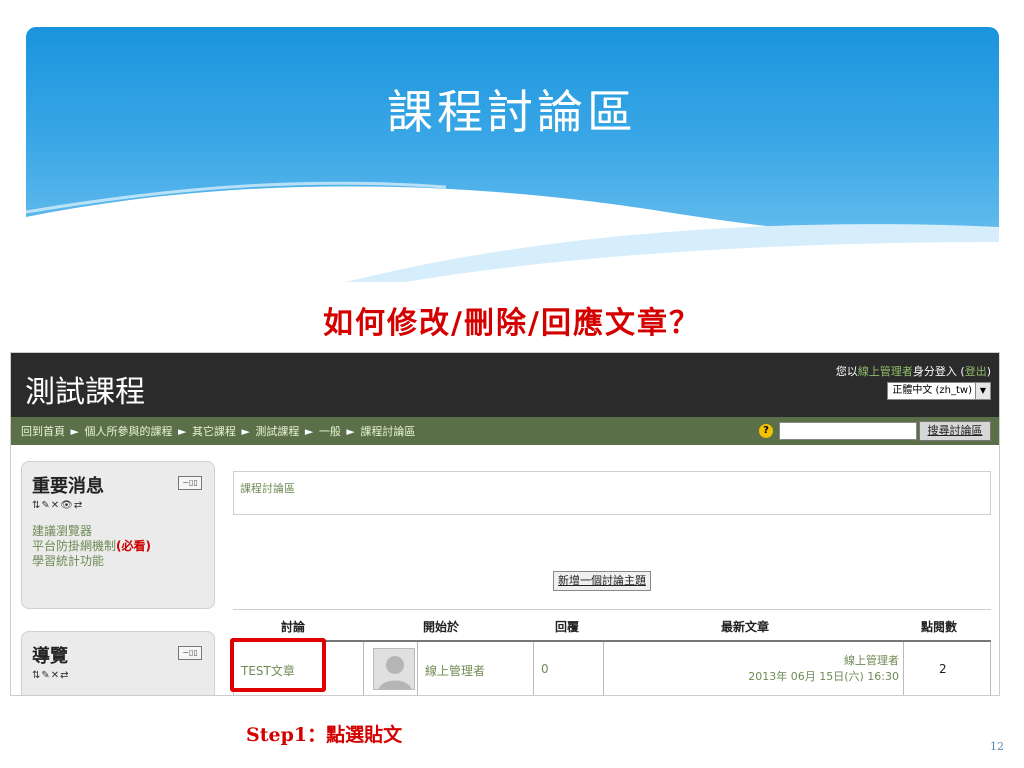 This screenshot has width=1024, height=768. I want to click on news-links: 建議瀏覽器 平台防掛網機制(必看) 學習統計功能, so click(91, 546).